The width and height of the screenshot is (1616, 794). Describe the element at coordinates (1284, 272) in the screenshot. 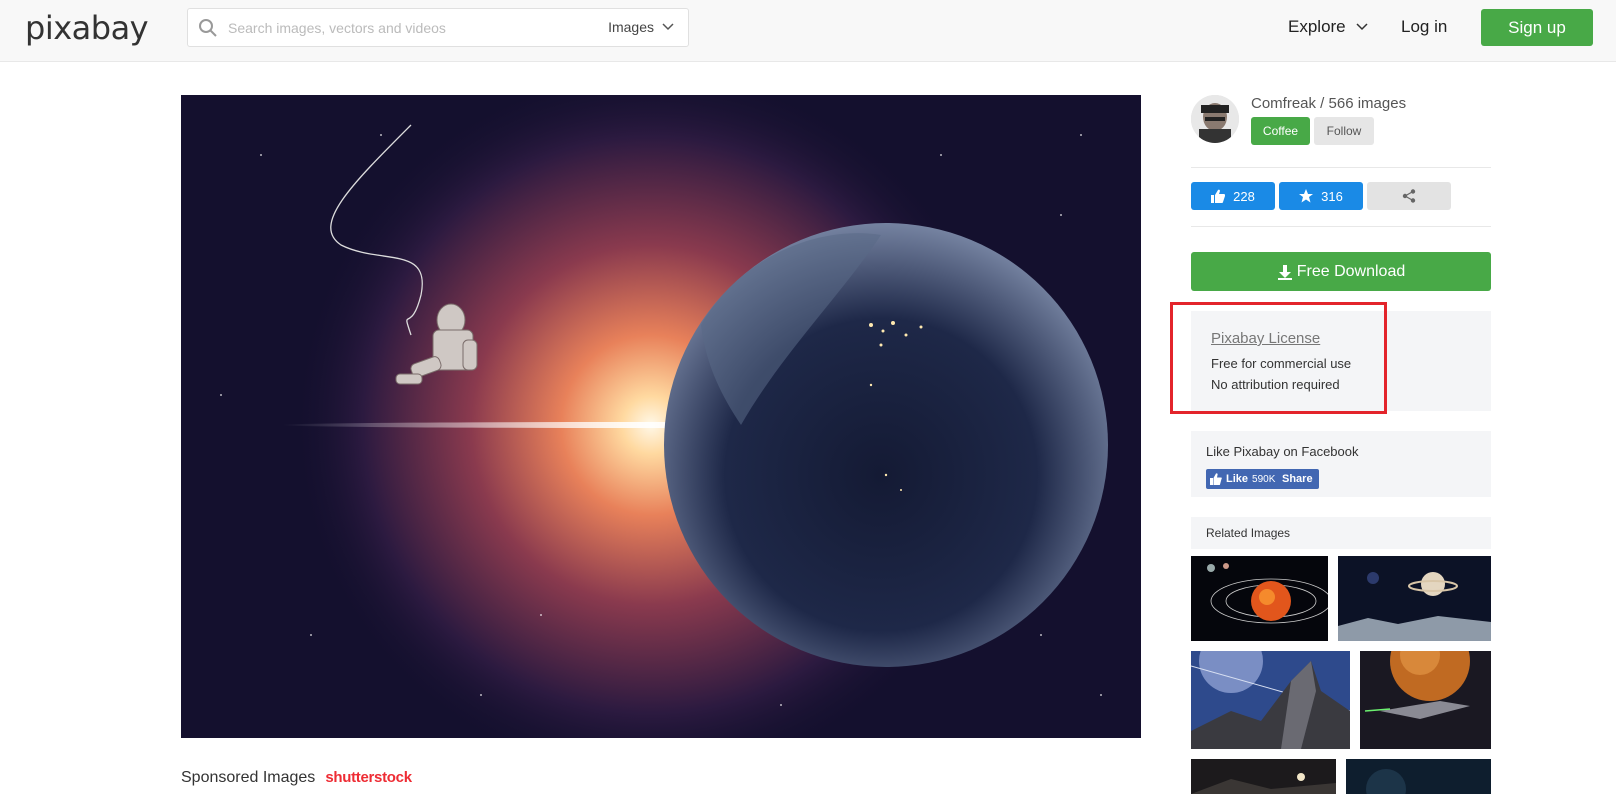

I see `download-icon` at that location.